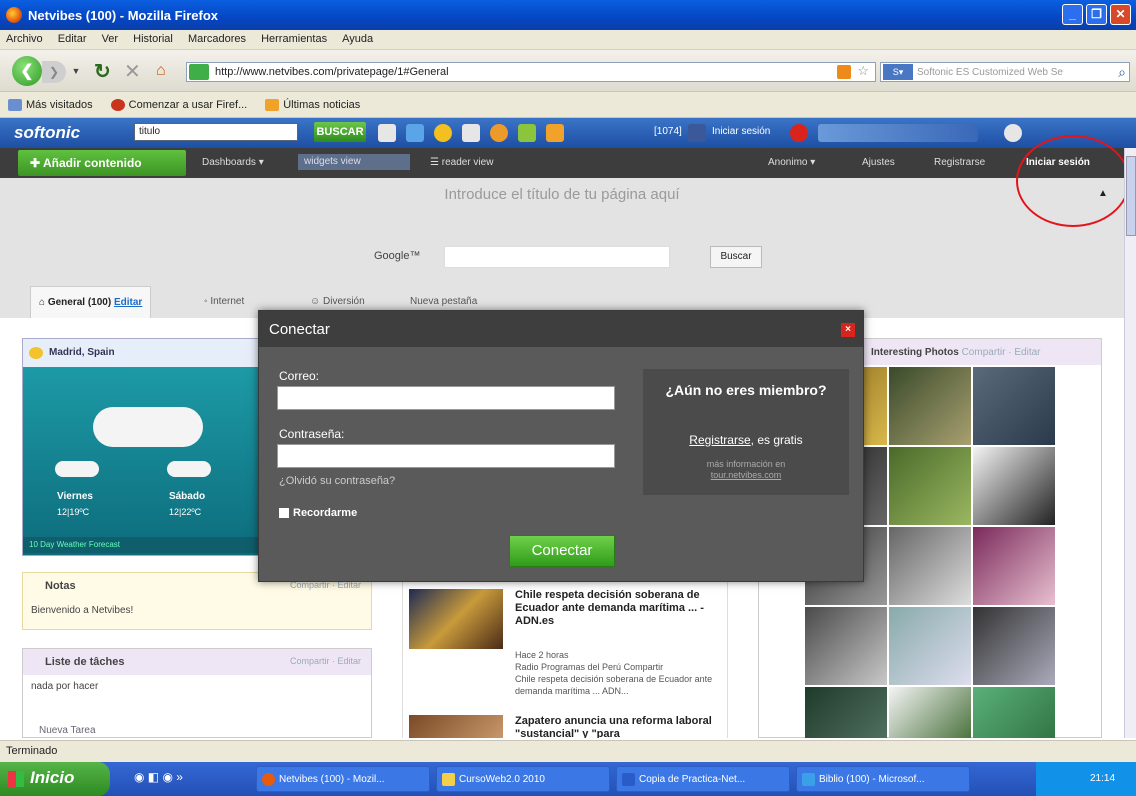  What do you see at coordinates (848, 330) in the screenshot?
I see `close-dialog-button: ×` at bounding box center [848, 330].